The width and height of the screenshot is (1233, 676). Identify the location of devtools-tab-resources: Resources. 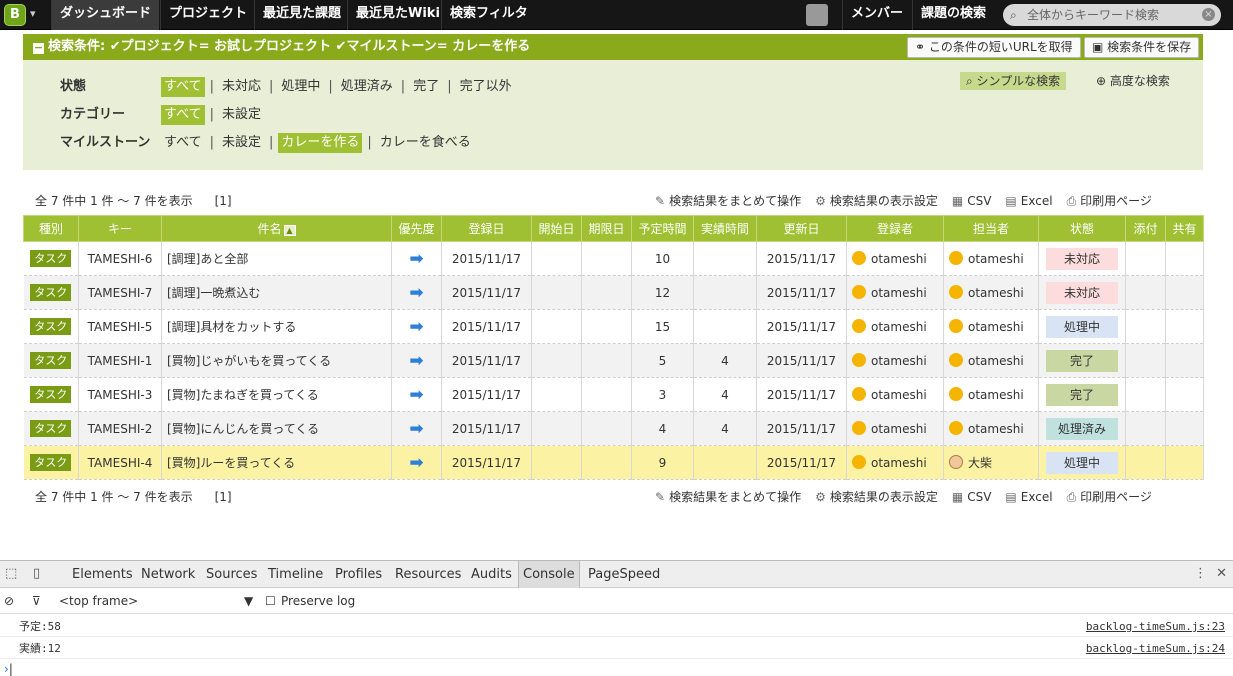
(428, 574).